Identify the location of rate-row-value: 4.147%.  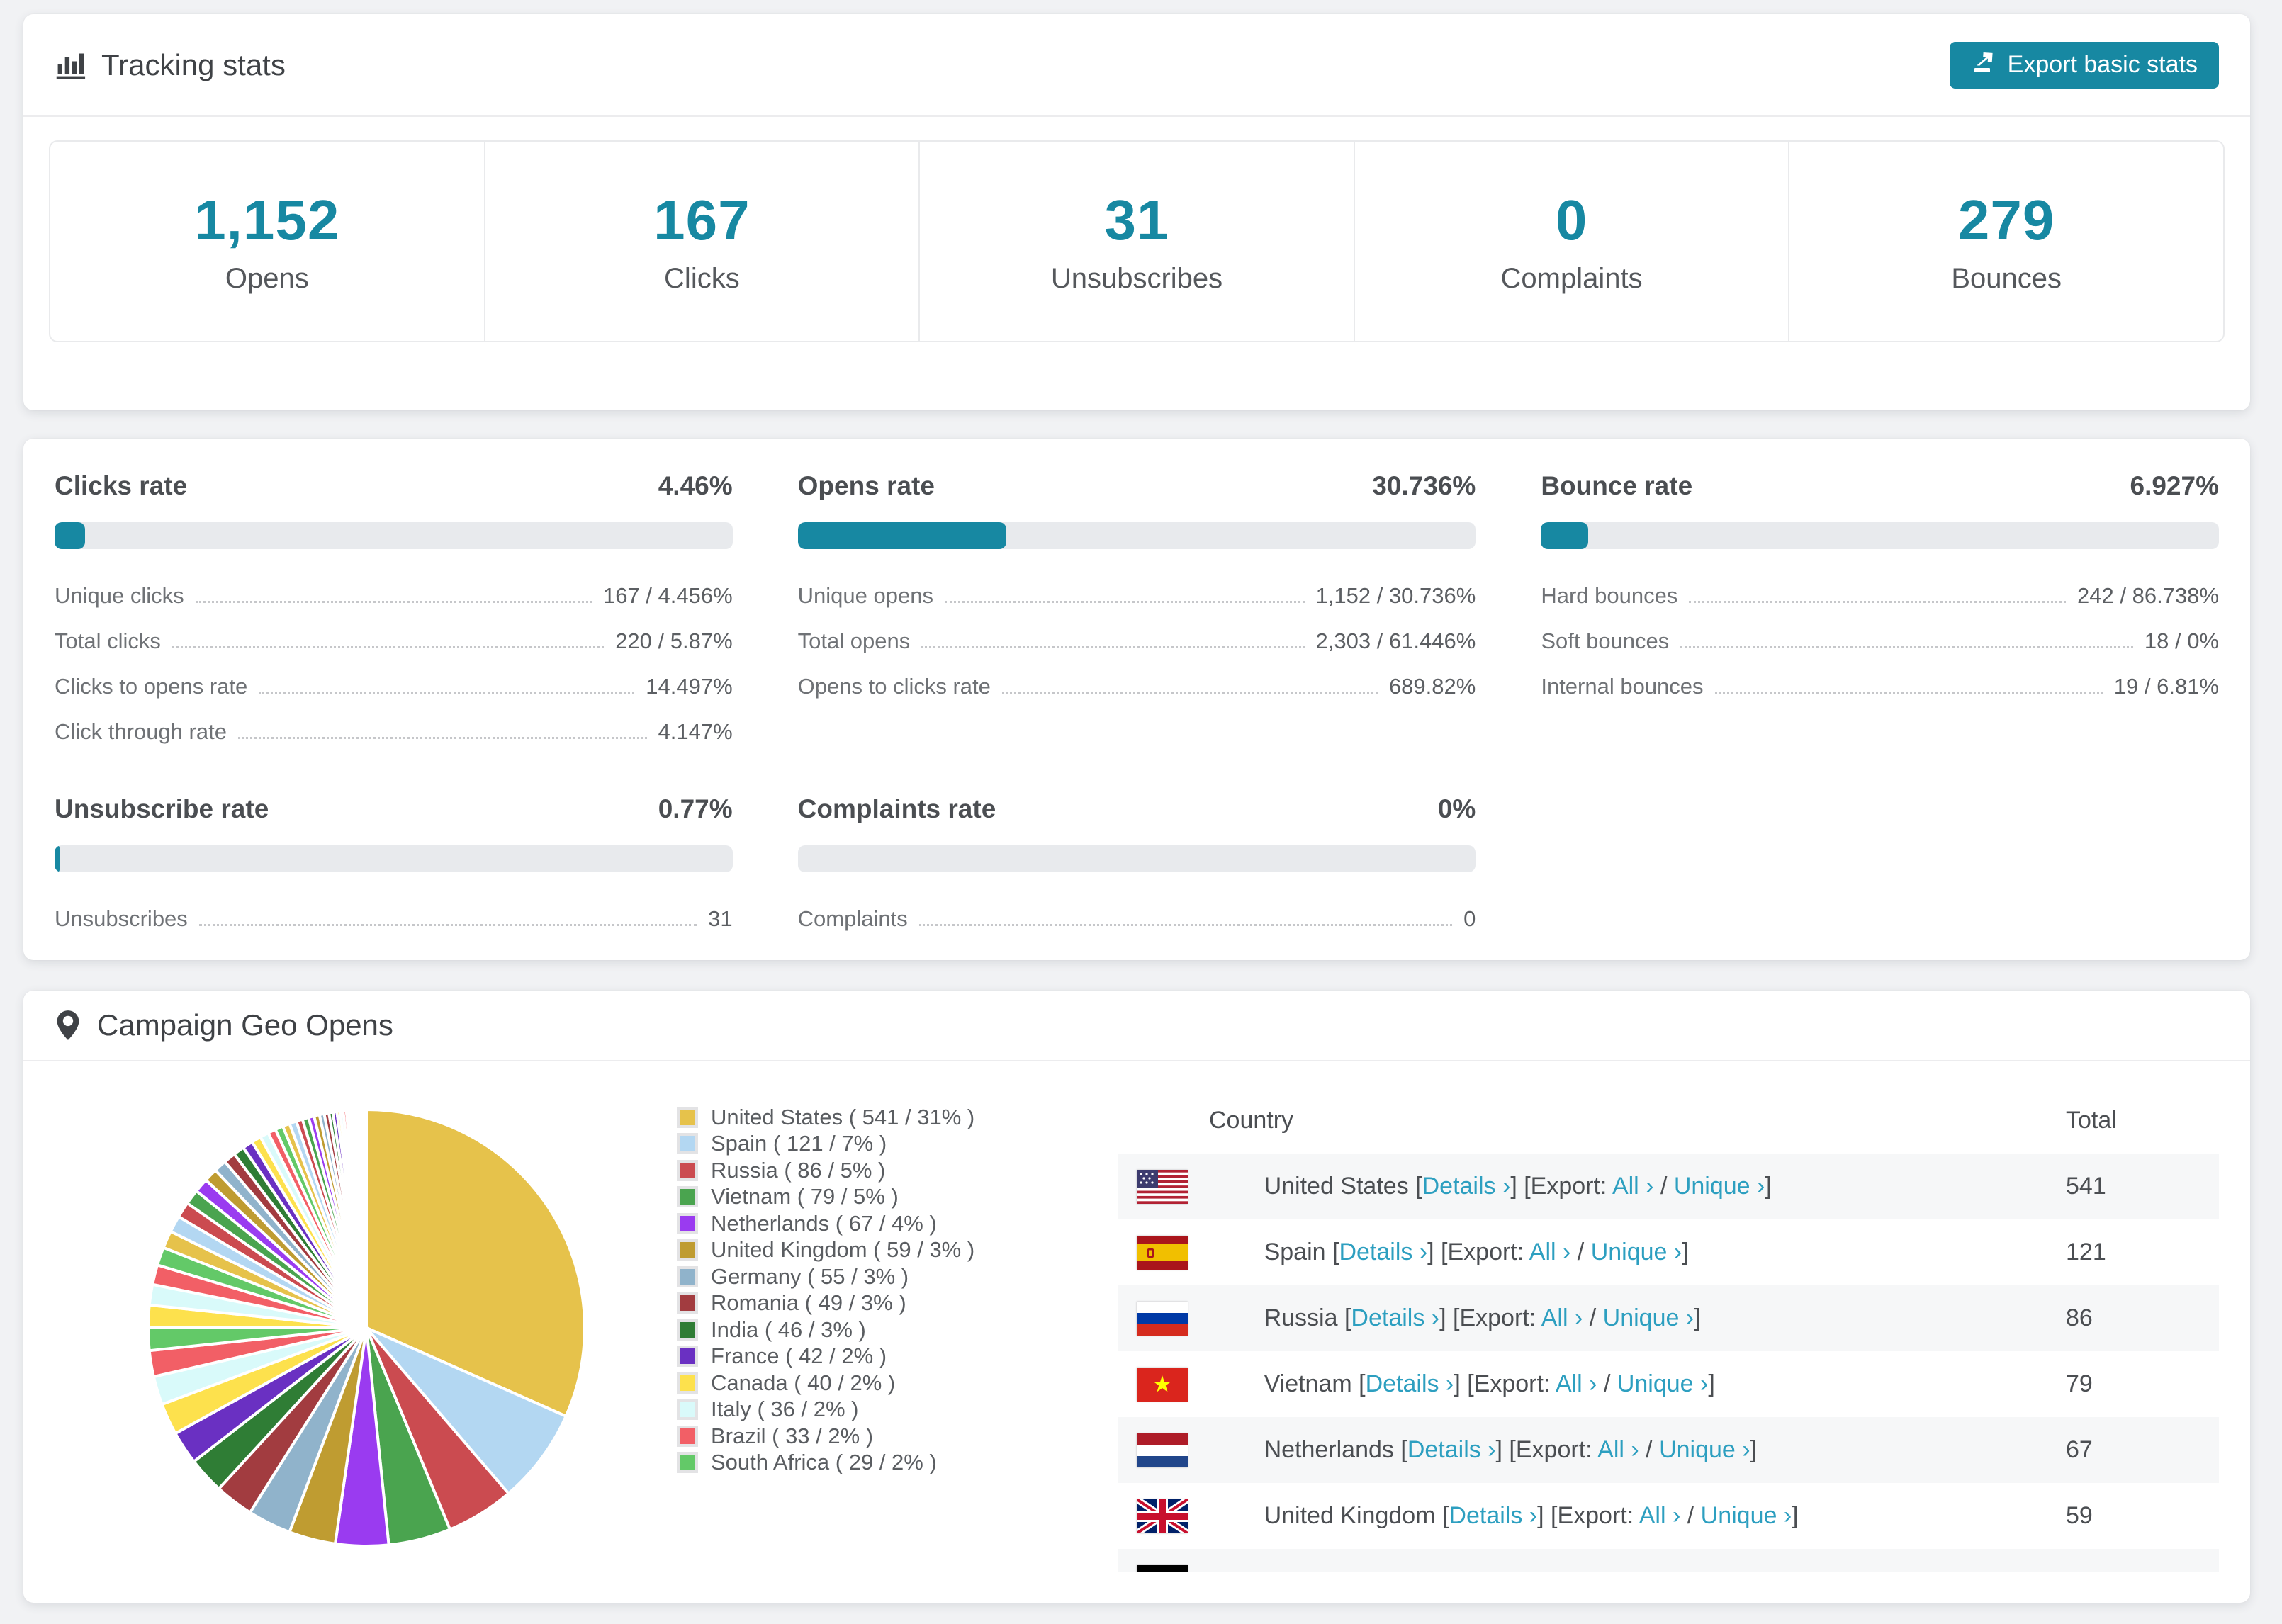
(696, 731).